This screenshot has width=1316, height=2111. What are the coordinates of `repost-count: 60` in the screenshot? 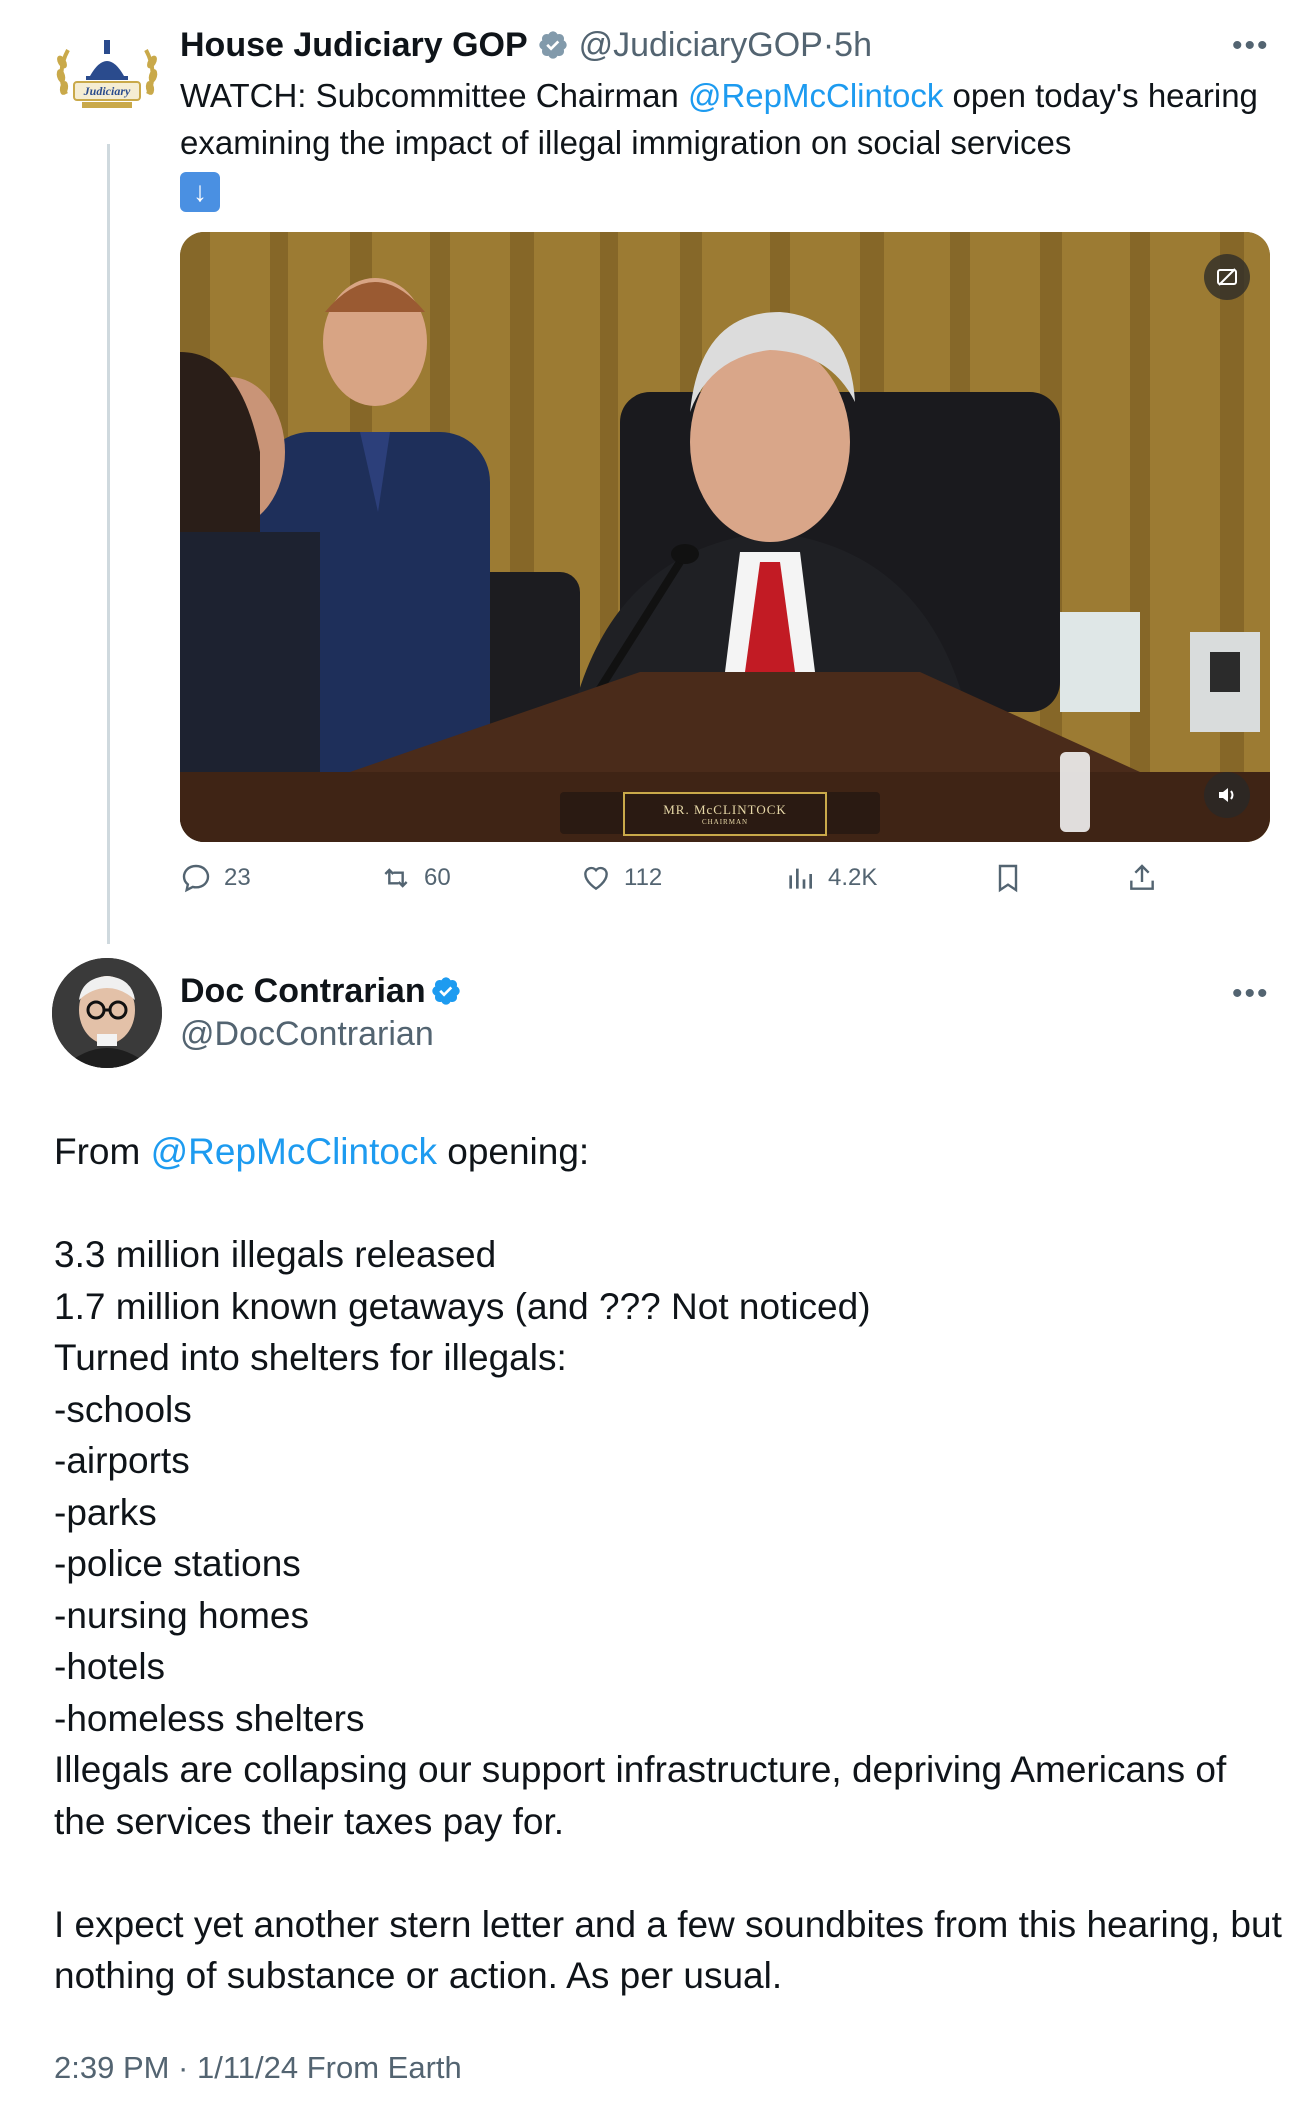 It's located at (437, 877).